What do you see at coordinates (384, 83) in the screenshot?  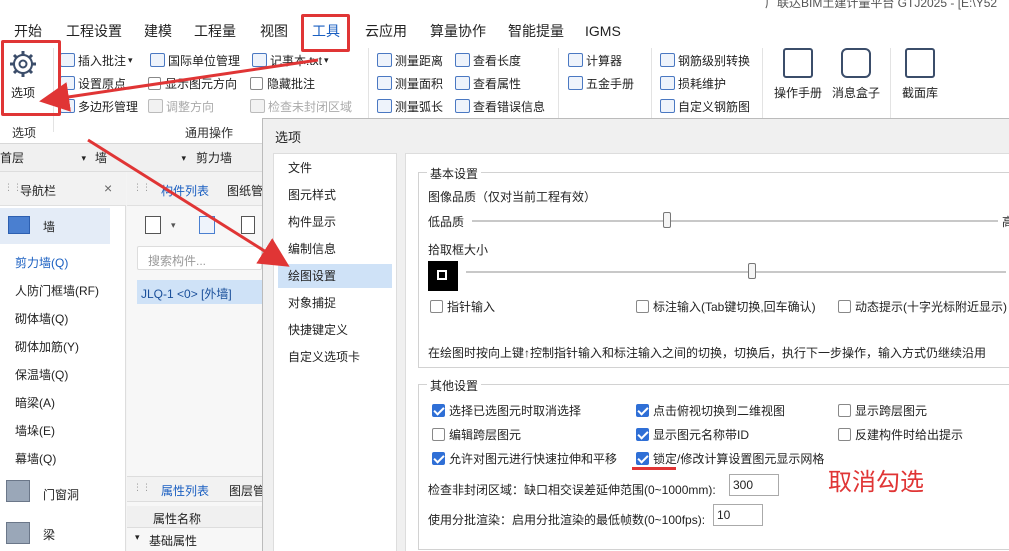 I see `area-icon` at bounding box center [384, 83].